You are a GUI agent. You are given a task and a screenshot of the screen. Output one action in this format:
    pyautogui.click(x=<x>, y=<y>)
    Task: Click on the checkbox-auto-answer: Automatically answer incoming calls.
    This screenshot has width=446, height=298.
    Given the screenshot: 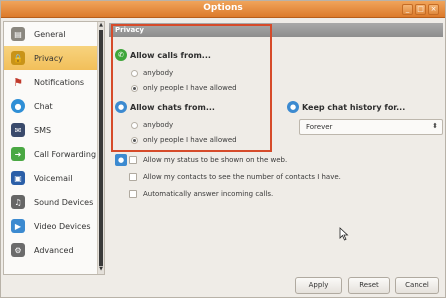 What is the action you would take?
    pyautogui.click(x=201, y=194)
    